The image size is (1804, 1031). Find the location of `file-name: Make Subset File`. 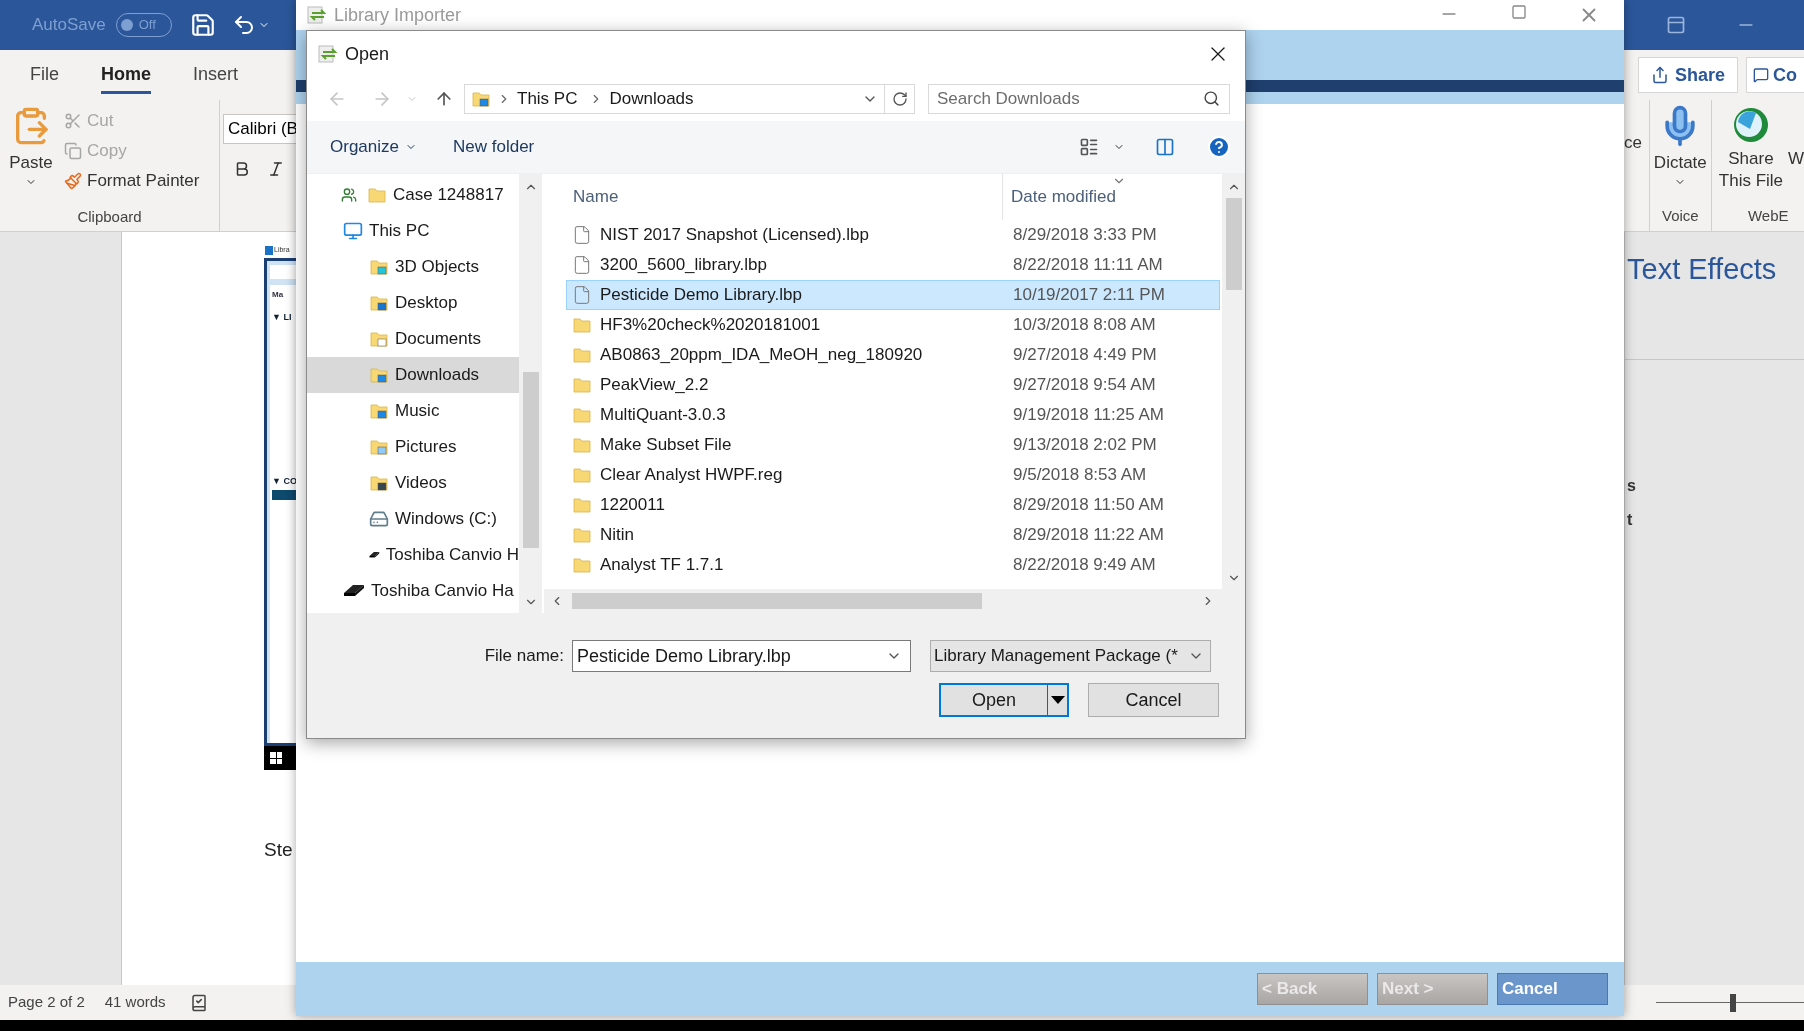

file-name: Make Subset File is located at coordinates (666, 445).